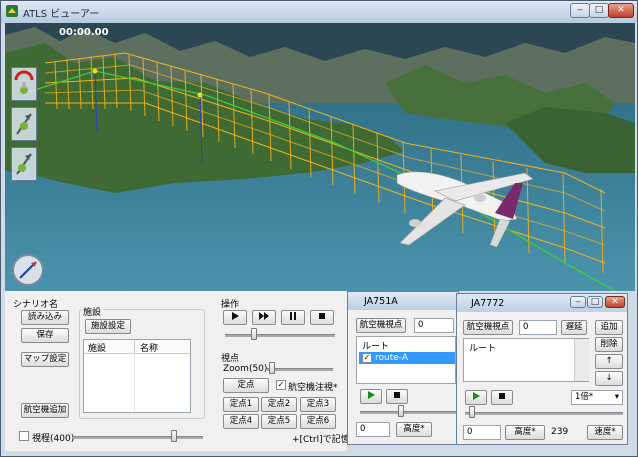 The image size is (638, 457). I want to click on map-settings-button: マップ設定, so click(45, 359).